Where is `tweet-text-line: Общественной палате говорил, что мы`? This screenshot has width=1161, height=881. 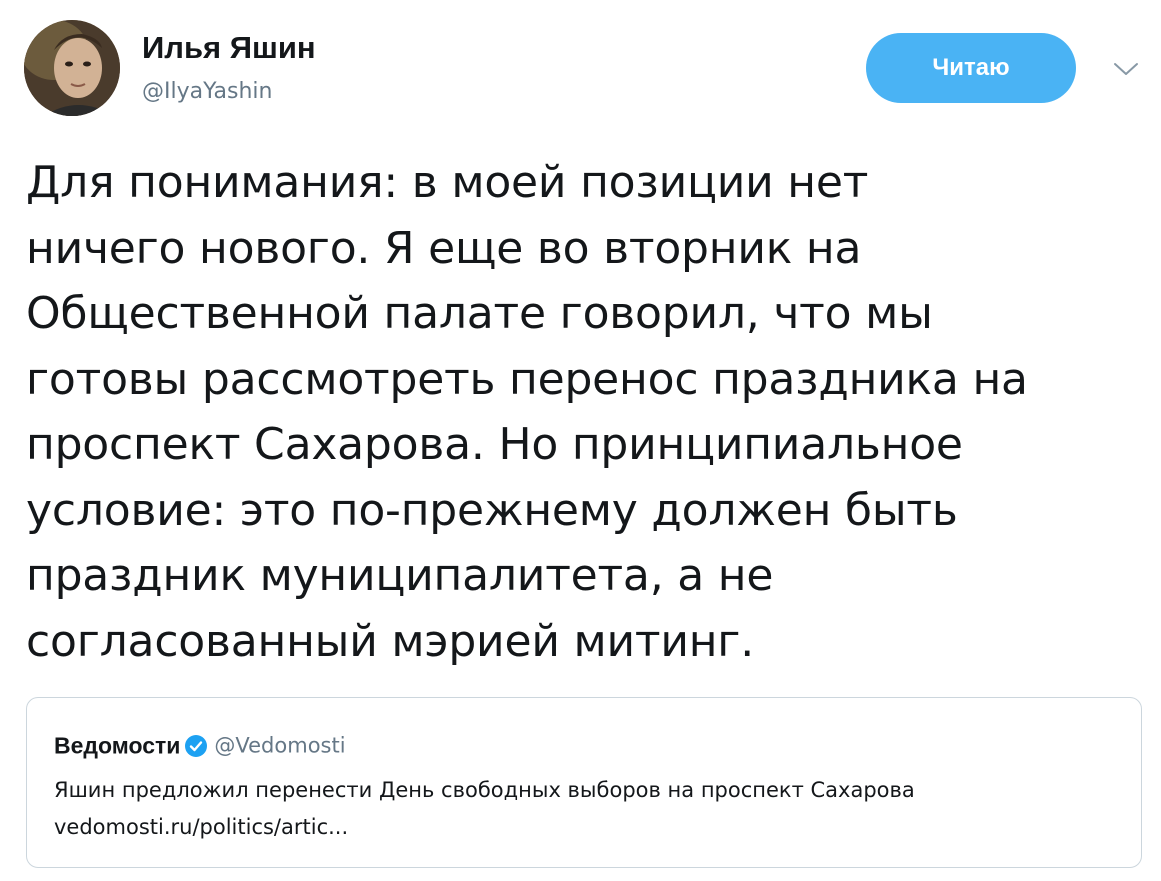
tweet-text-line: Общественной палате говорил, что мы is located at coordinates (479, 313).